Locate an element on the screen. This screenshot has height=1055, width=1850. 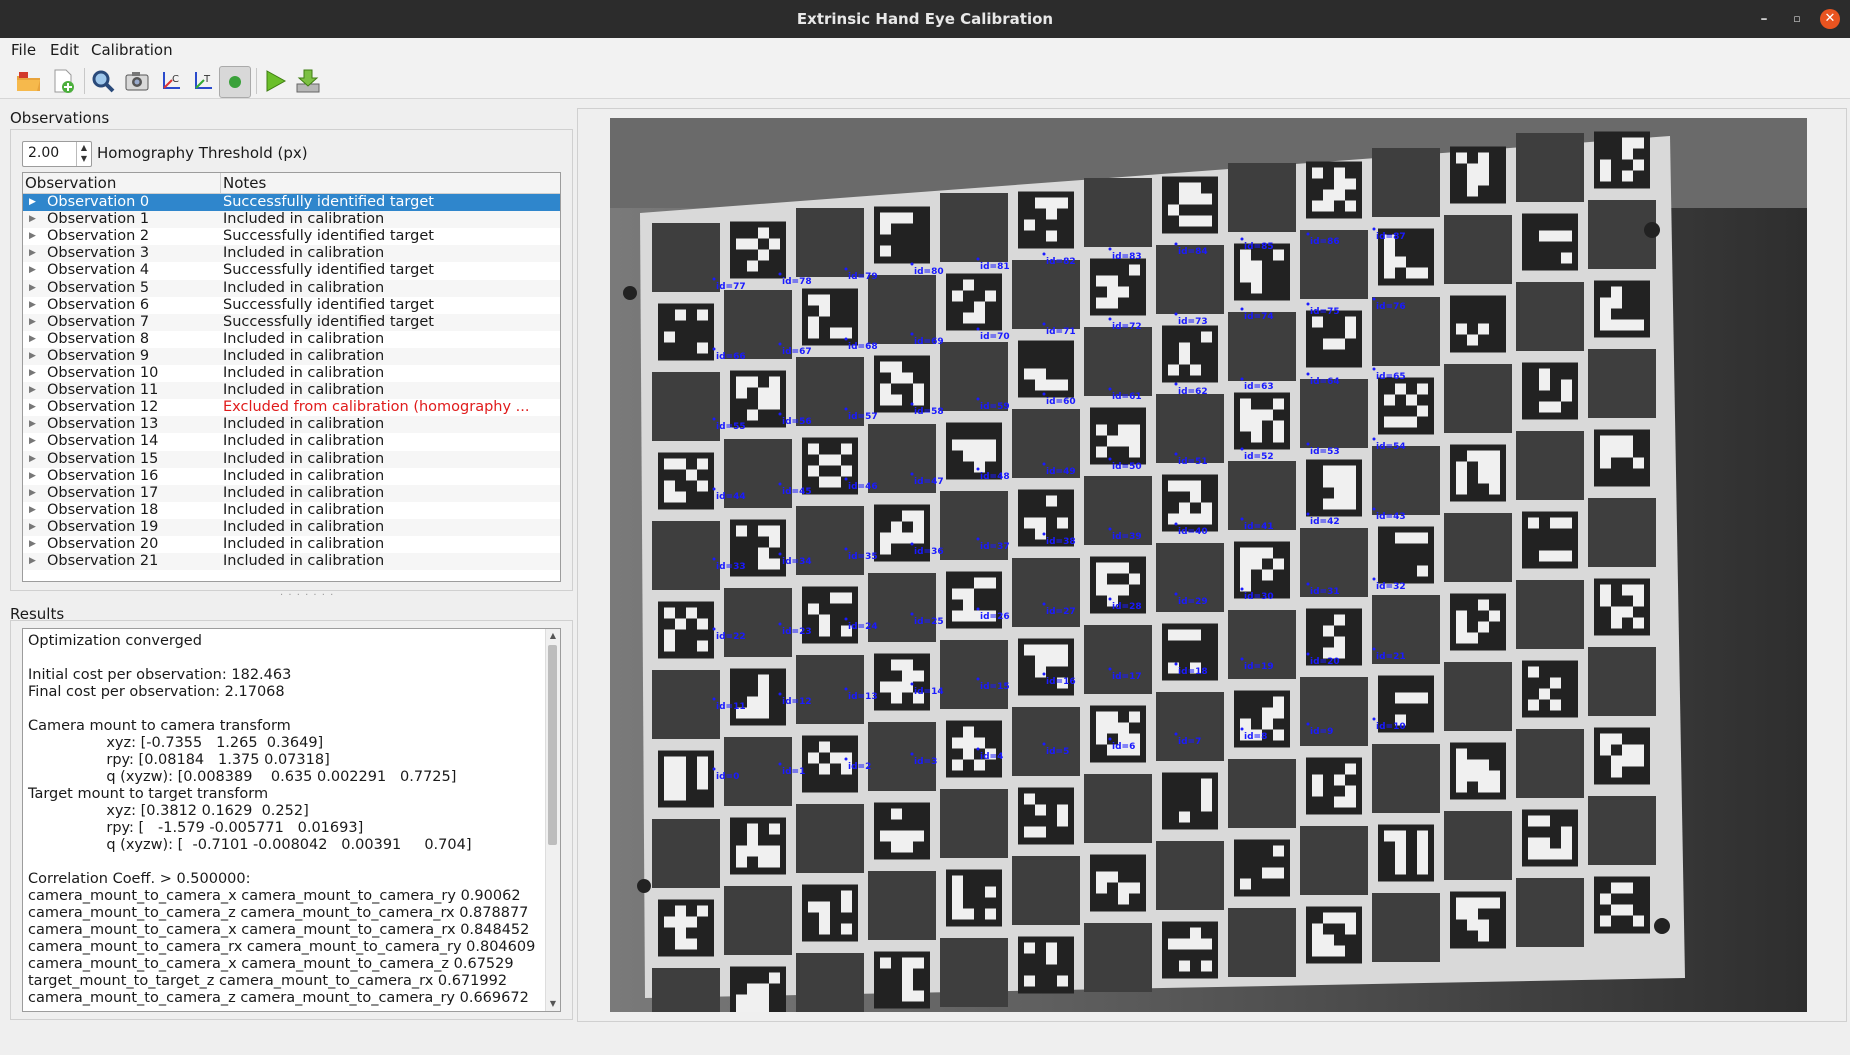
observation-row: ▶ Observation 11 Included in calibration is located at coordinates (291, 391).